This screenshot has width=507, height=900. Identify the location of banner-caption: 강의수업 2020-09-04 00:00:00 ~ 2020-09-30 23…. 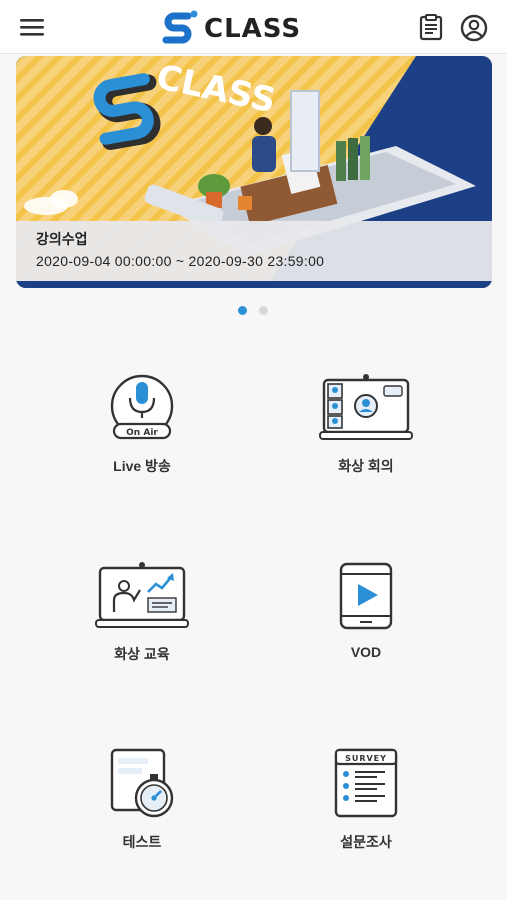
(254, 251).